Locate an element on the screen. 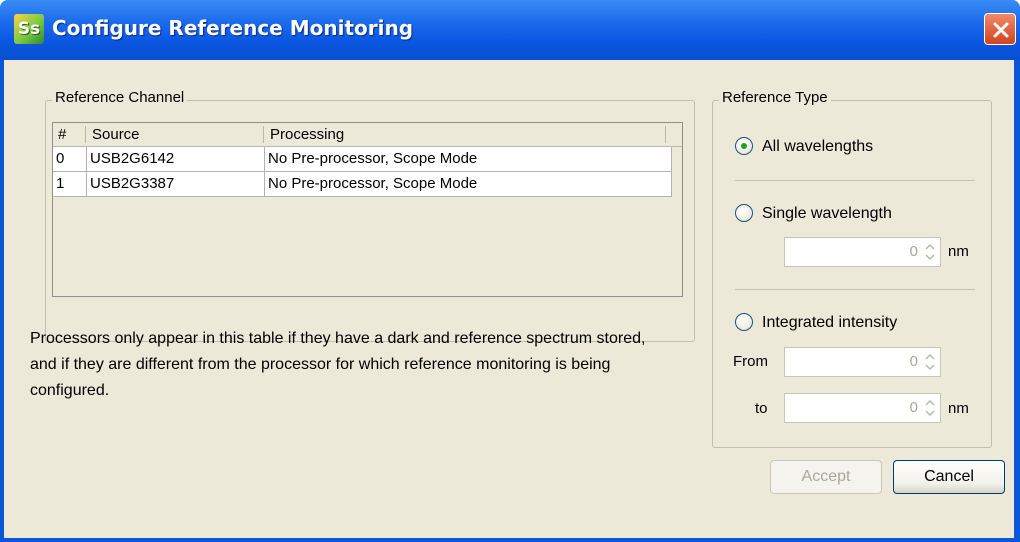 The image size is (1020, 542). from-label: From is located at coordinates (750, 361).